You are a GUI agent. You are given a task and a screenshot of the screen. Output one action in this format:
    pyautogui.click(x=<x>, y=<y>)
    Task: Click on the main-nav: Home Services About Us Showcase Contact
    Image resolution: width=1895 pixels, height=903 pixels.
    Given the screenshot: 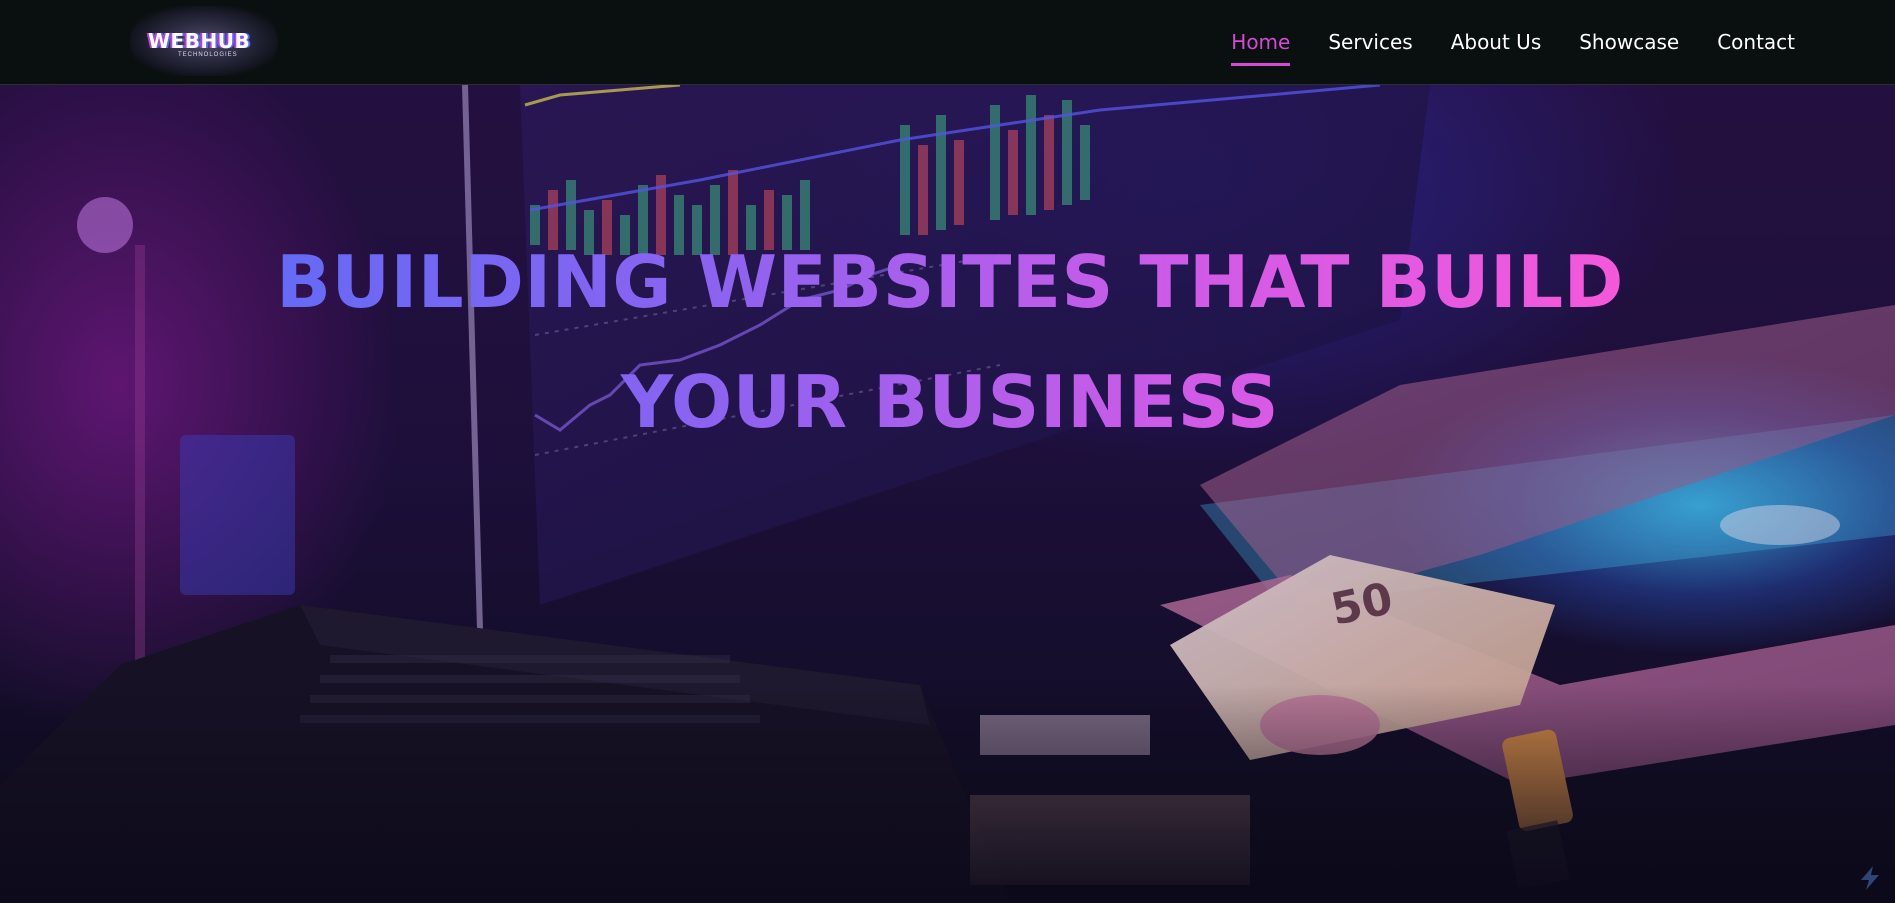 What is the action you would take?
    pyautogui.click(x=1513, y=42)
    